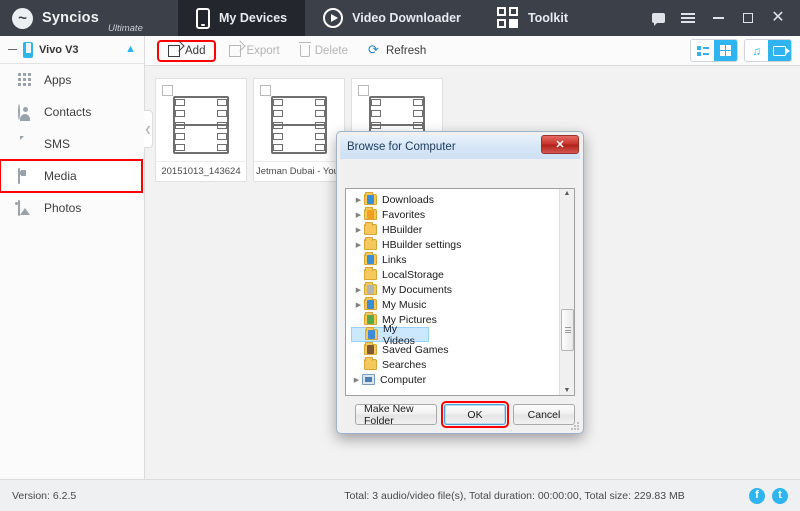 The width and height of the screenshot is (800, 511). Describe the element at coordinates (12, 49) in the screenshot. I see `minus-icon` at that location.